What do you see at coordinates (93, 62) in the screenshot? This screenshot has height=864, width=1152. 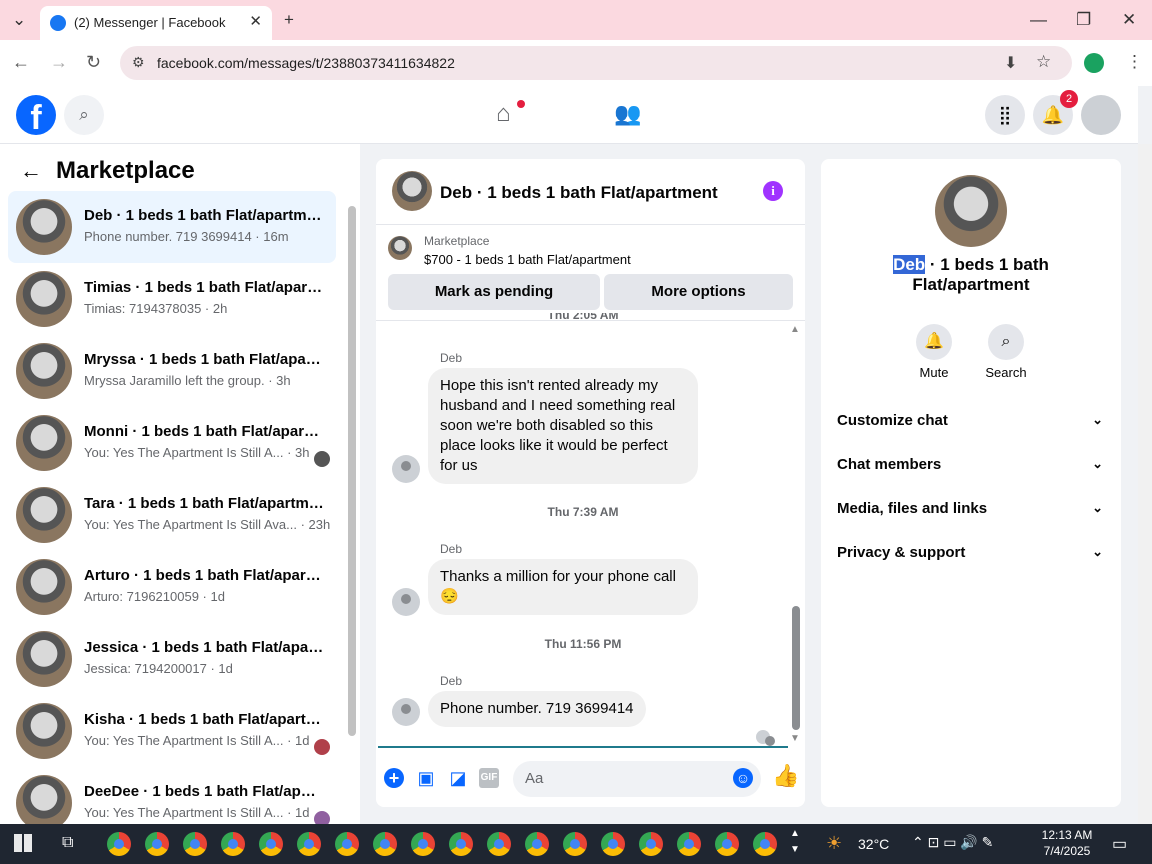 I see `reload-icon: ↻` at bounding box center [93, 62].